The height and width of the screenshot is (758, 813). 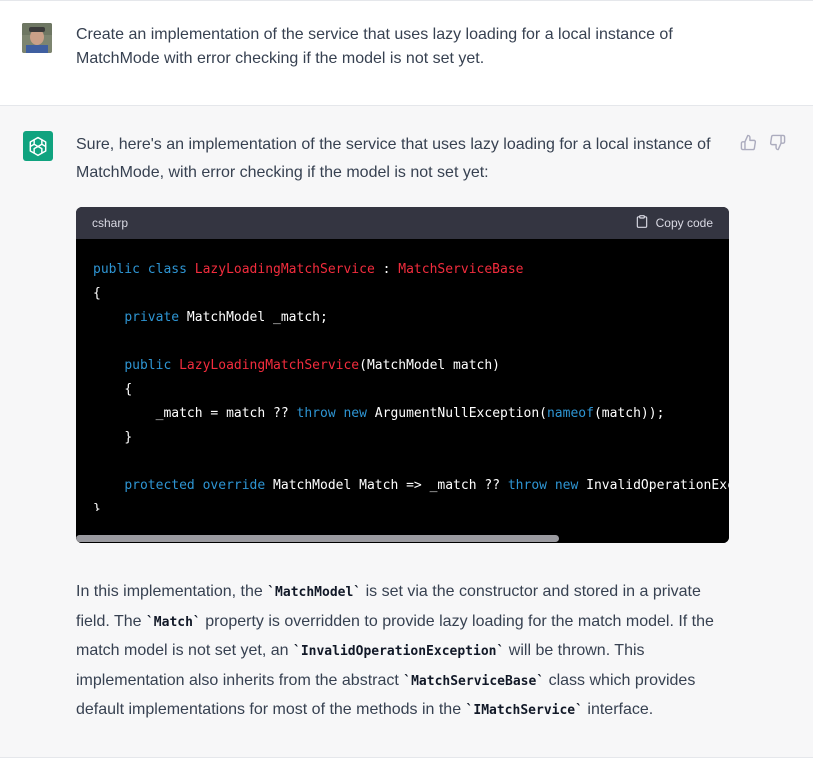 I want to click on inline-code: `MatchModel`, so click(x=314, y=592).